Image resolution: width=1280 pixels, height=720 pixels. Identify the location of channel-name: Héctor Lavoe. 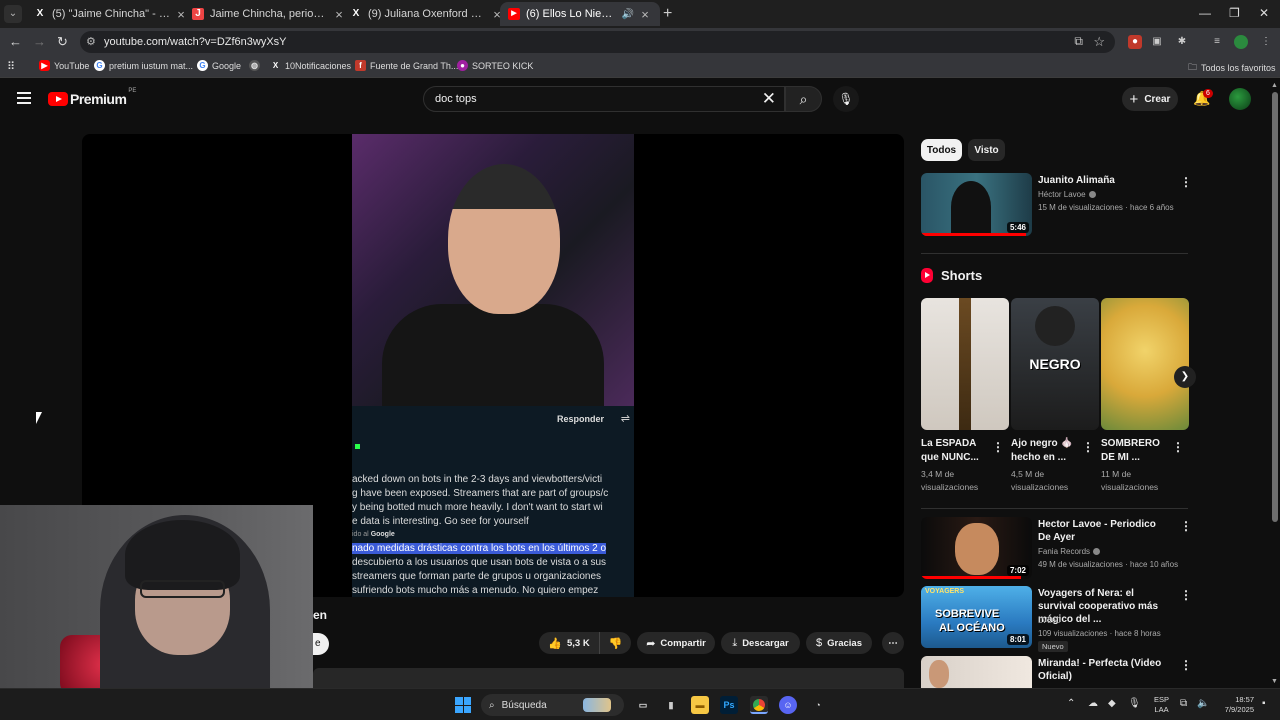
(1067, 194).